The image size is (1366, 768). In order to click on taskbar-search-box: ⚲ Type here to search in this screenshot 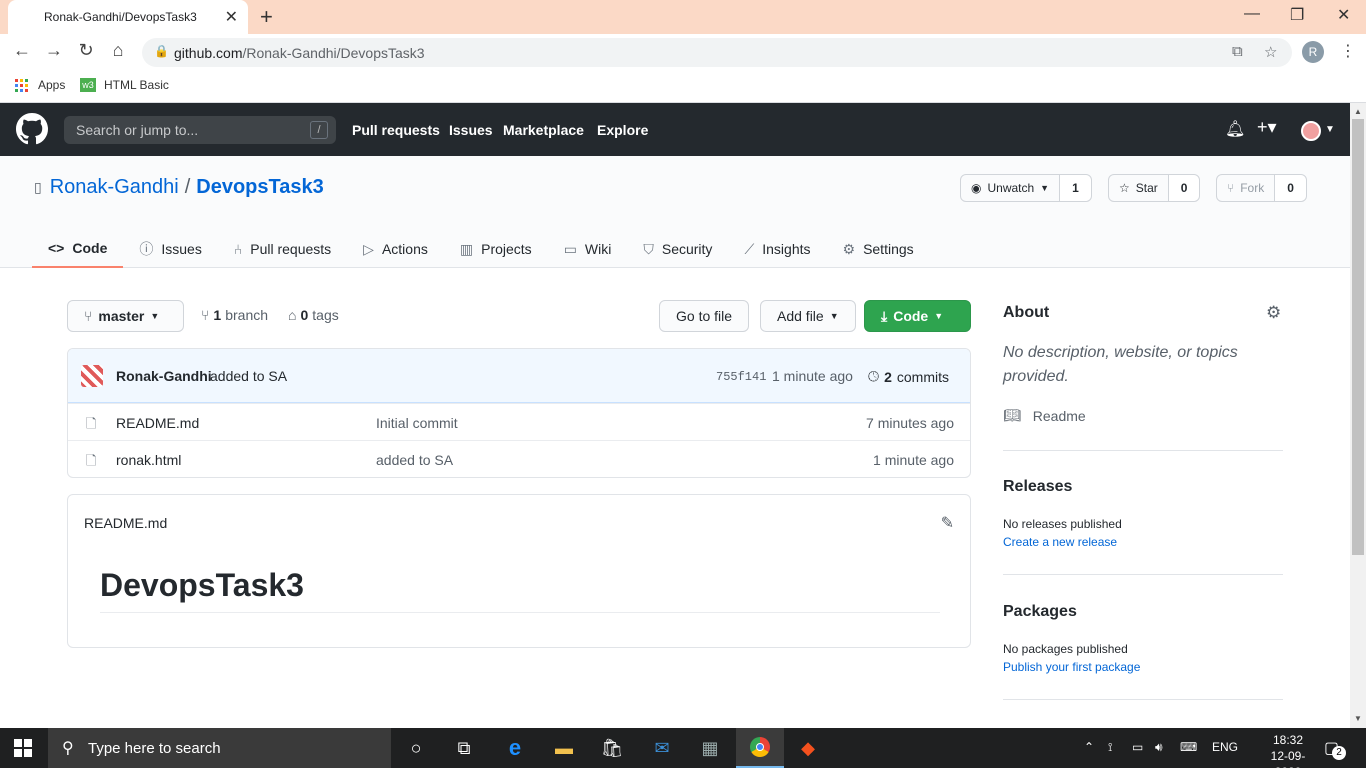, I will do `click(219, 748)`.